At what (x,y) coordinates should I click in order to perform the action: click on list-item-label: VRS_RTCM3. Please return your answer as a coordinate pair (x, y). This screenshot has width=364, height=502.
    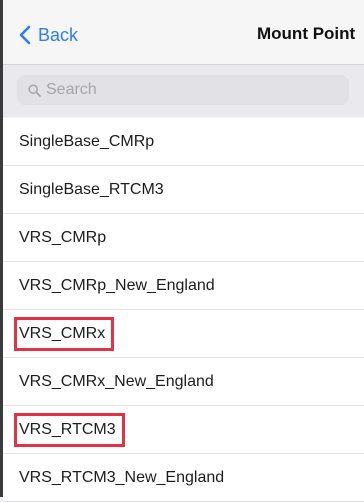
    Looking at the image, I should click on (69, 430).